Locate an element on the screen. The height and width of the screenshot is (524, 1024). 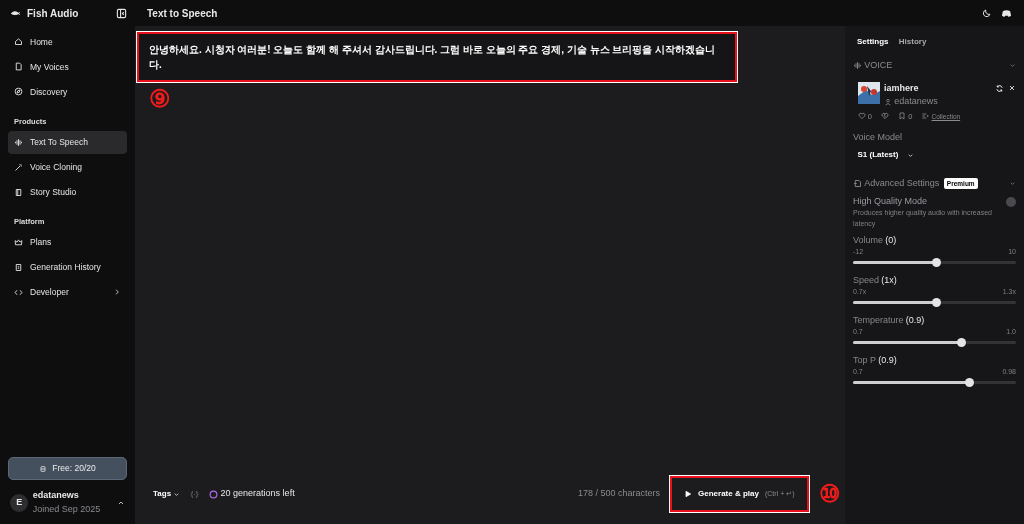
section-title: Advanced Settings is located at coordinates (902, 183).